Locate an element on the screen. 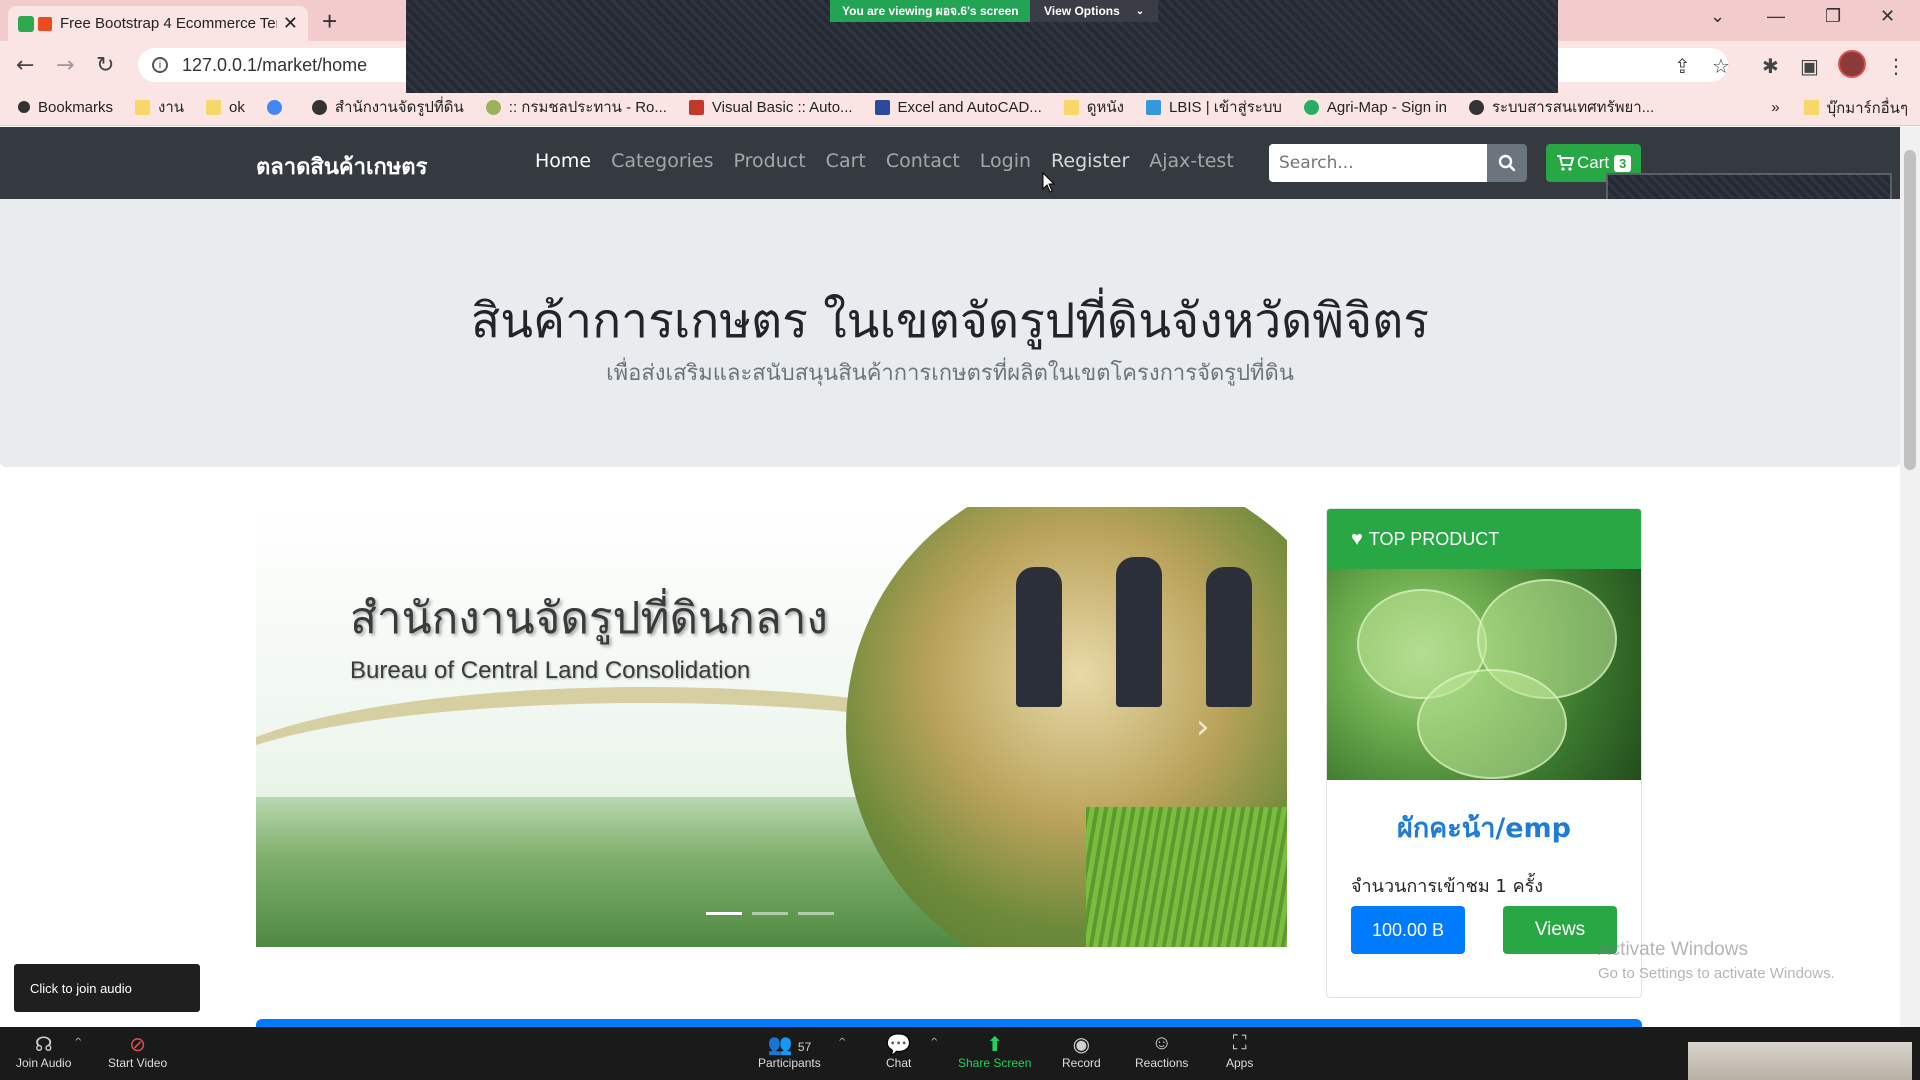 This screenshot has width=1920, height=1080. extensions-icon: ✱ is located at coordinates (1770, 66).